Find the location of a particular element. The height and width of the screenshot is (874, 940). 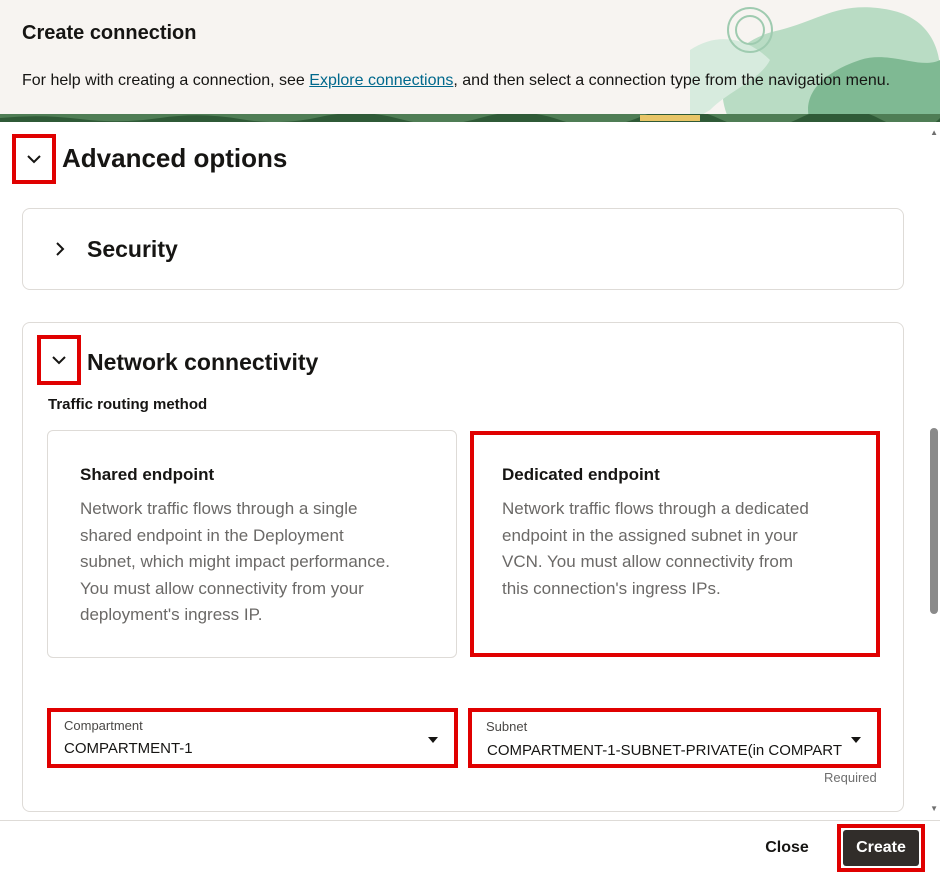

compartment-label: Compartment is located at coordinates (103, 725).